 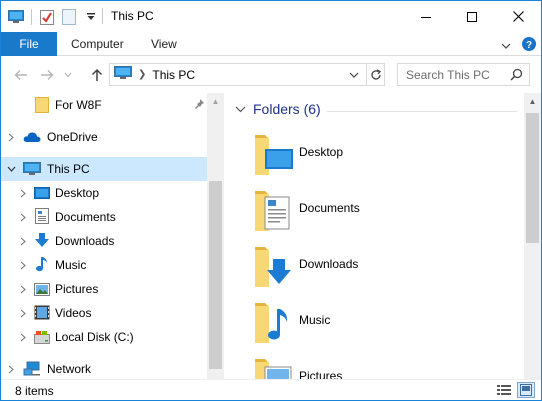 What do you see at coordinates (91, 17) in the screenshot?
I see `customize-dropdown-icon` at bounding box center [91, 17].